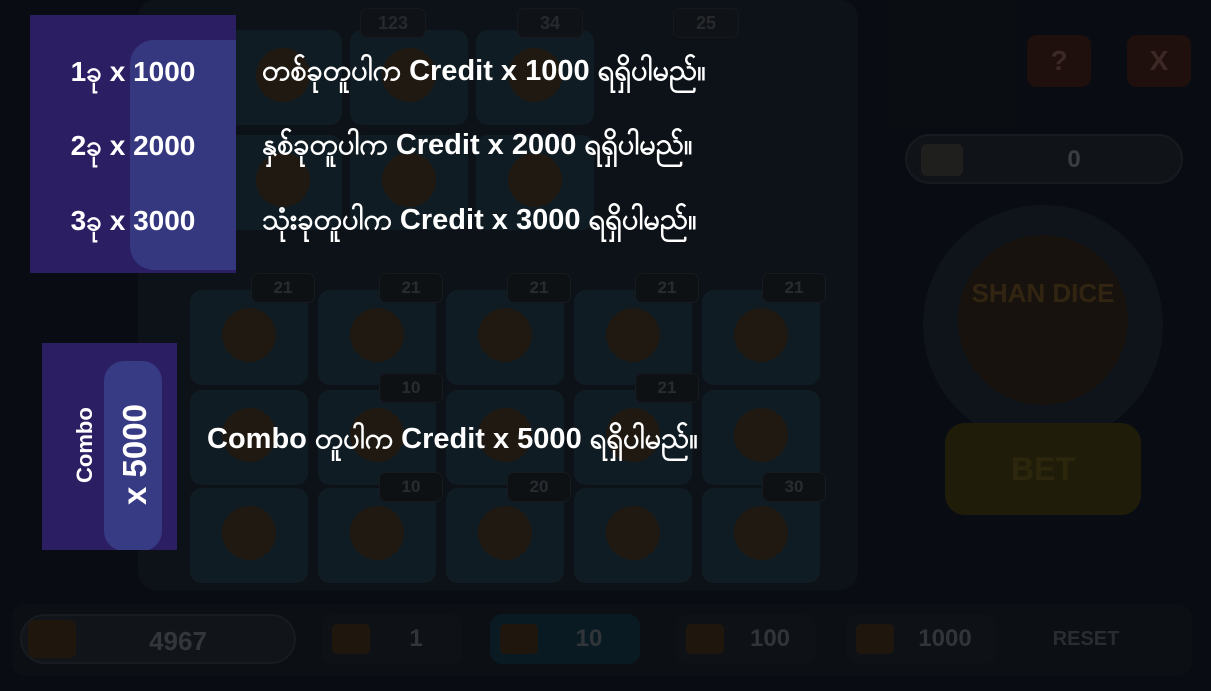  I want to click on multiplier-3: 3ခု x 3000, so click(133, 220).